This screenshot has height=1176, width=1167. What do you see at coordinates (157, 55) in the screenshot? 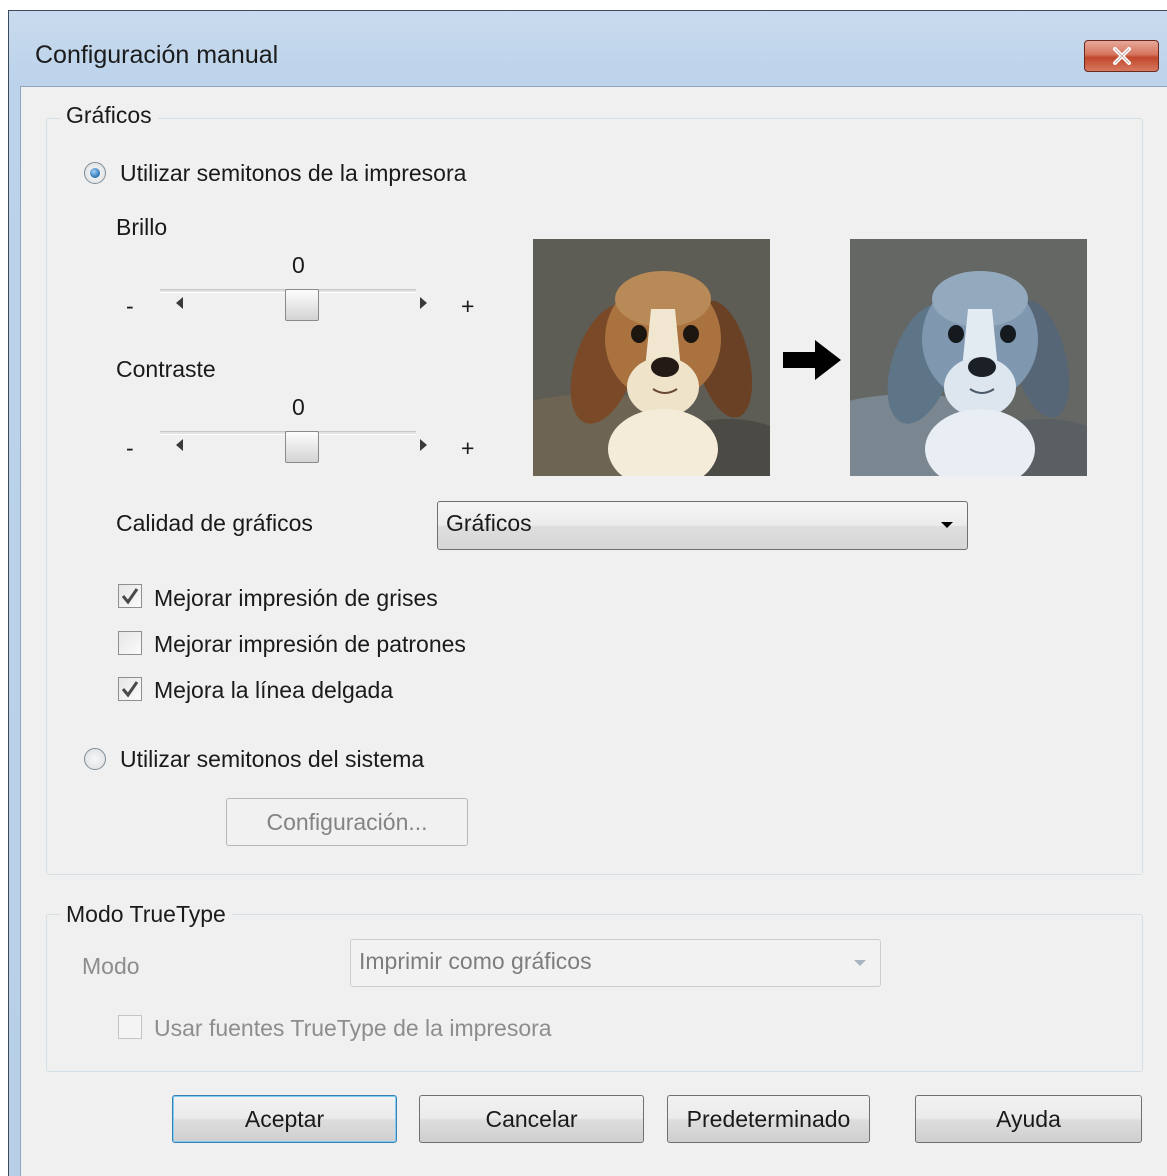
I see `window-title: Configuración manual` at bounding box center [157, 55].